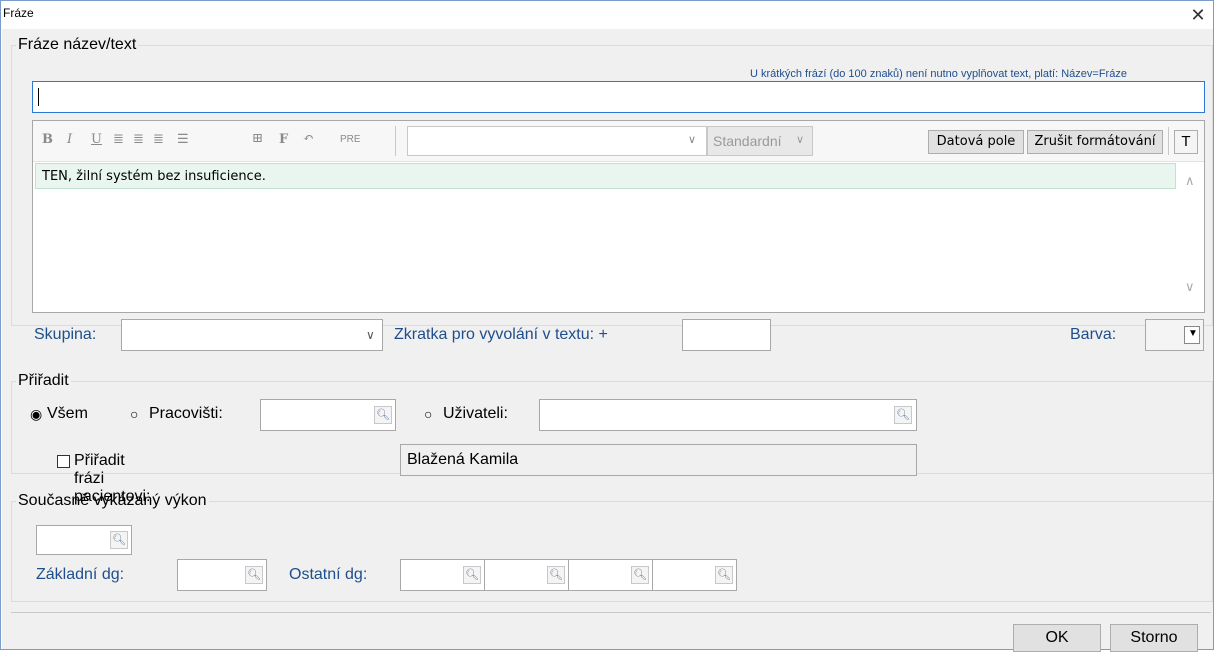 The image size is (1214, 652). I want to click on window-title: Fráze, so click(18, 13).